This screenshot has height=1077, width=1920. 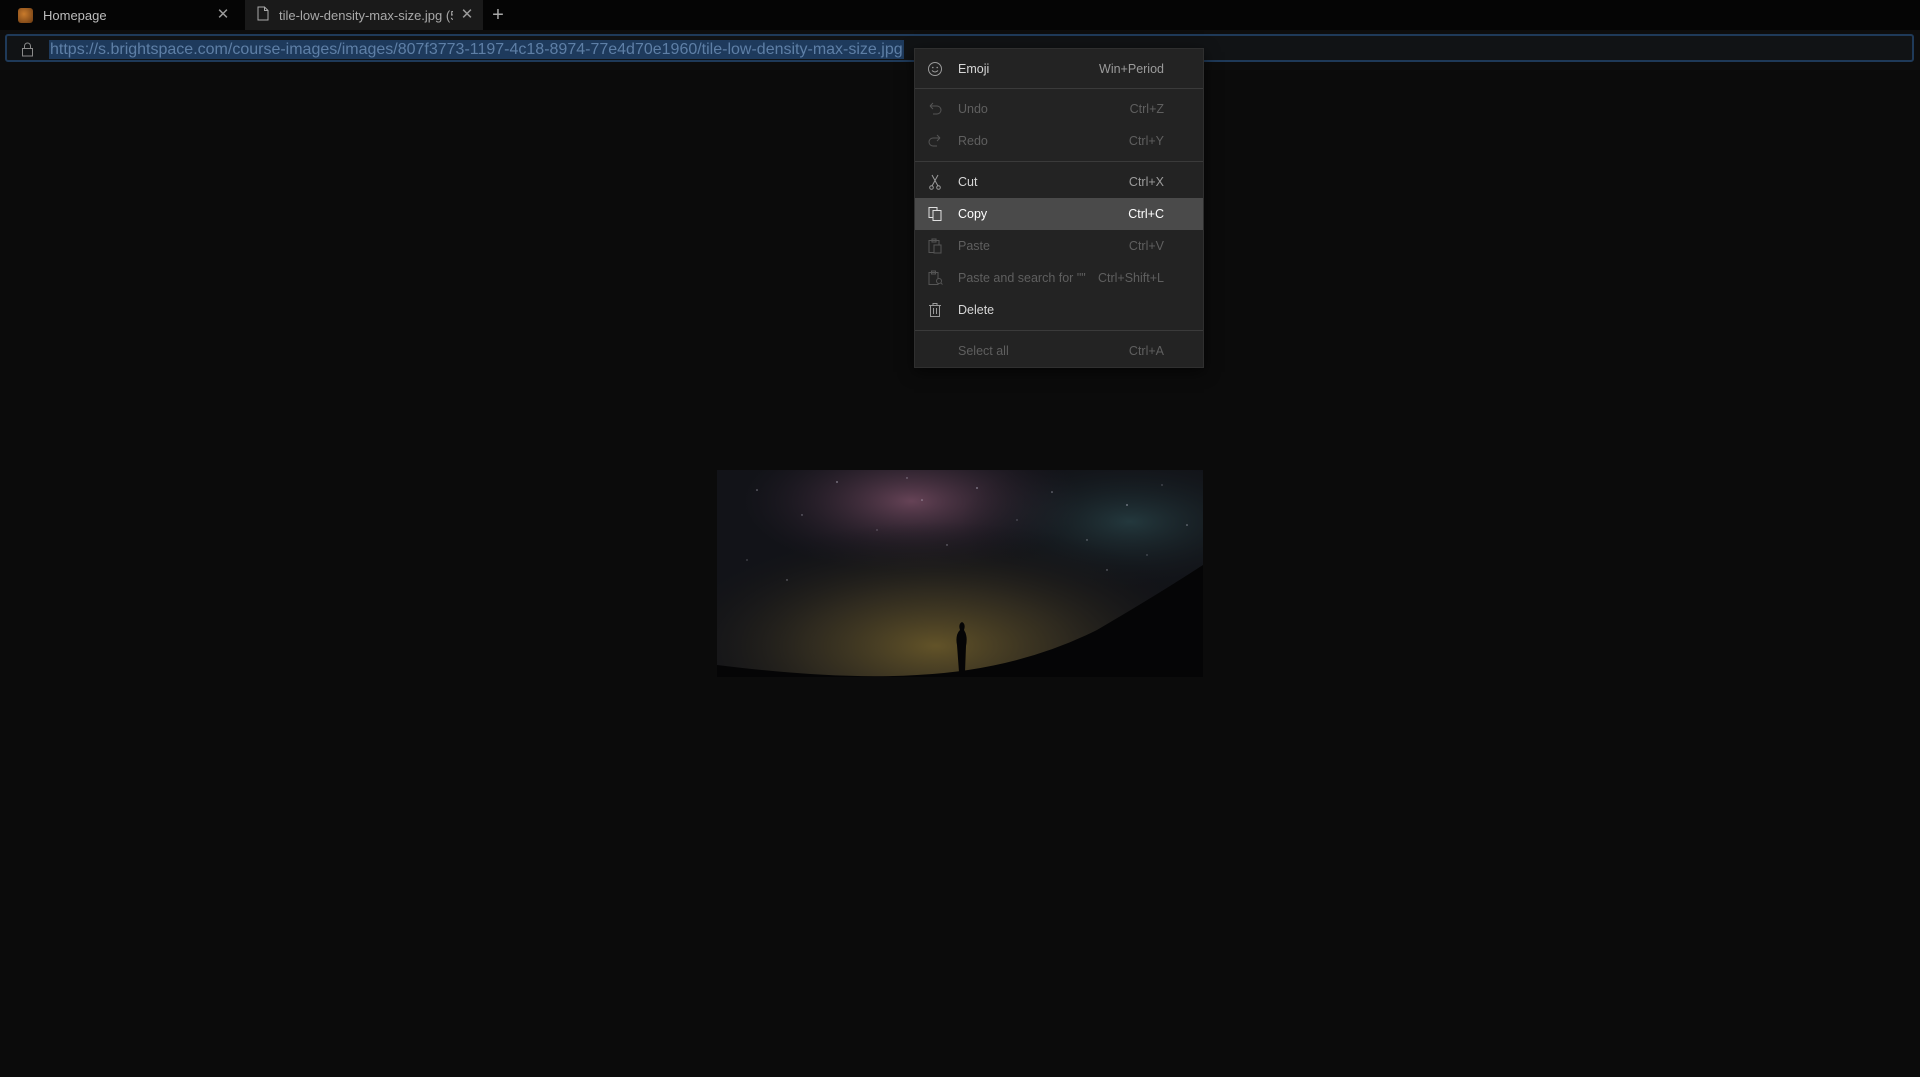 What do you see at coordinates (27, 52) in the screenshot?
I see `lock-icon` at bounding box center [27, 52].